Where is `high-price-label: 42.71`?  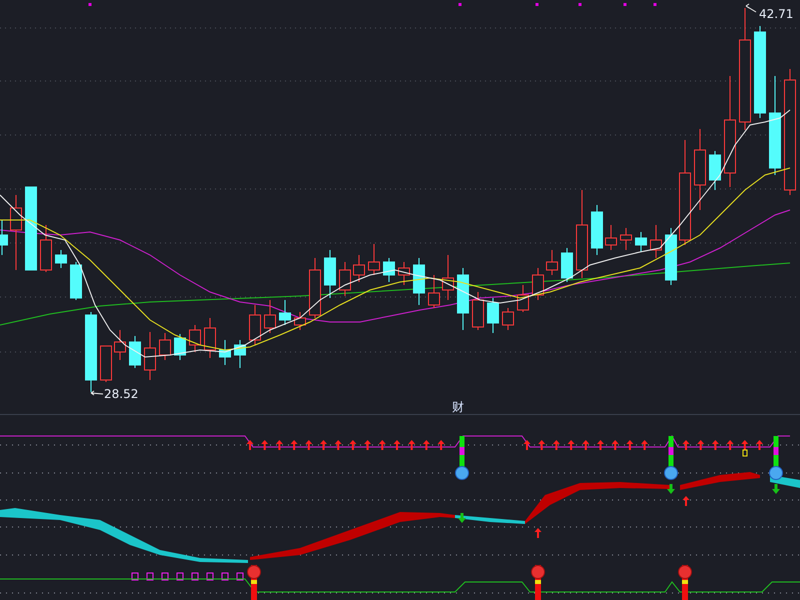 high-price-label: 42.71 is located at coordinates (776, 14).